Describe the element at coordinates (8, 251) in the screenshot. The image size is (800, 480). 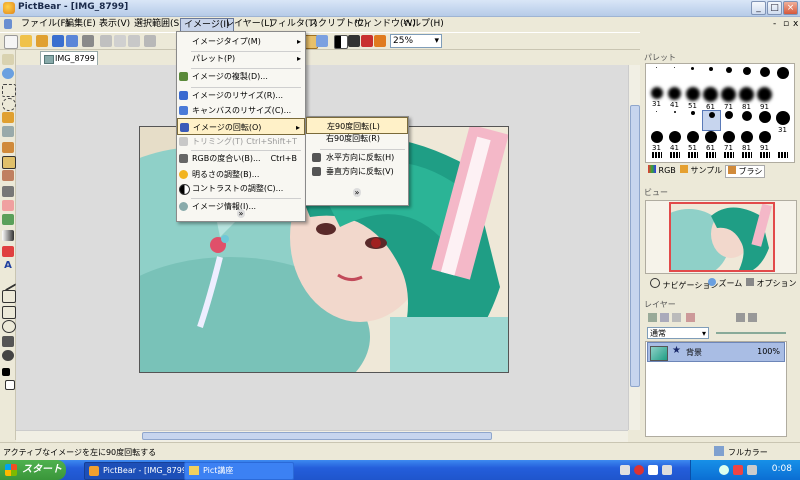
I see `dropper-icon` at that location.